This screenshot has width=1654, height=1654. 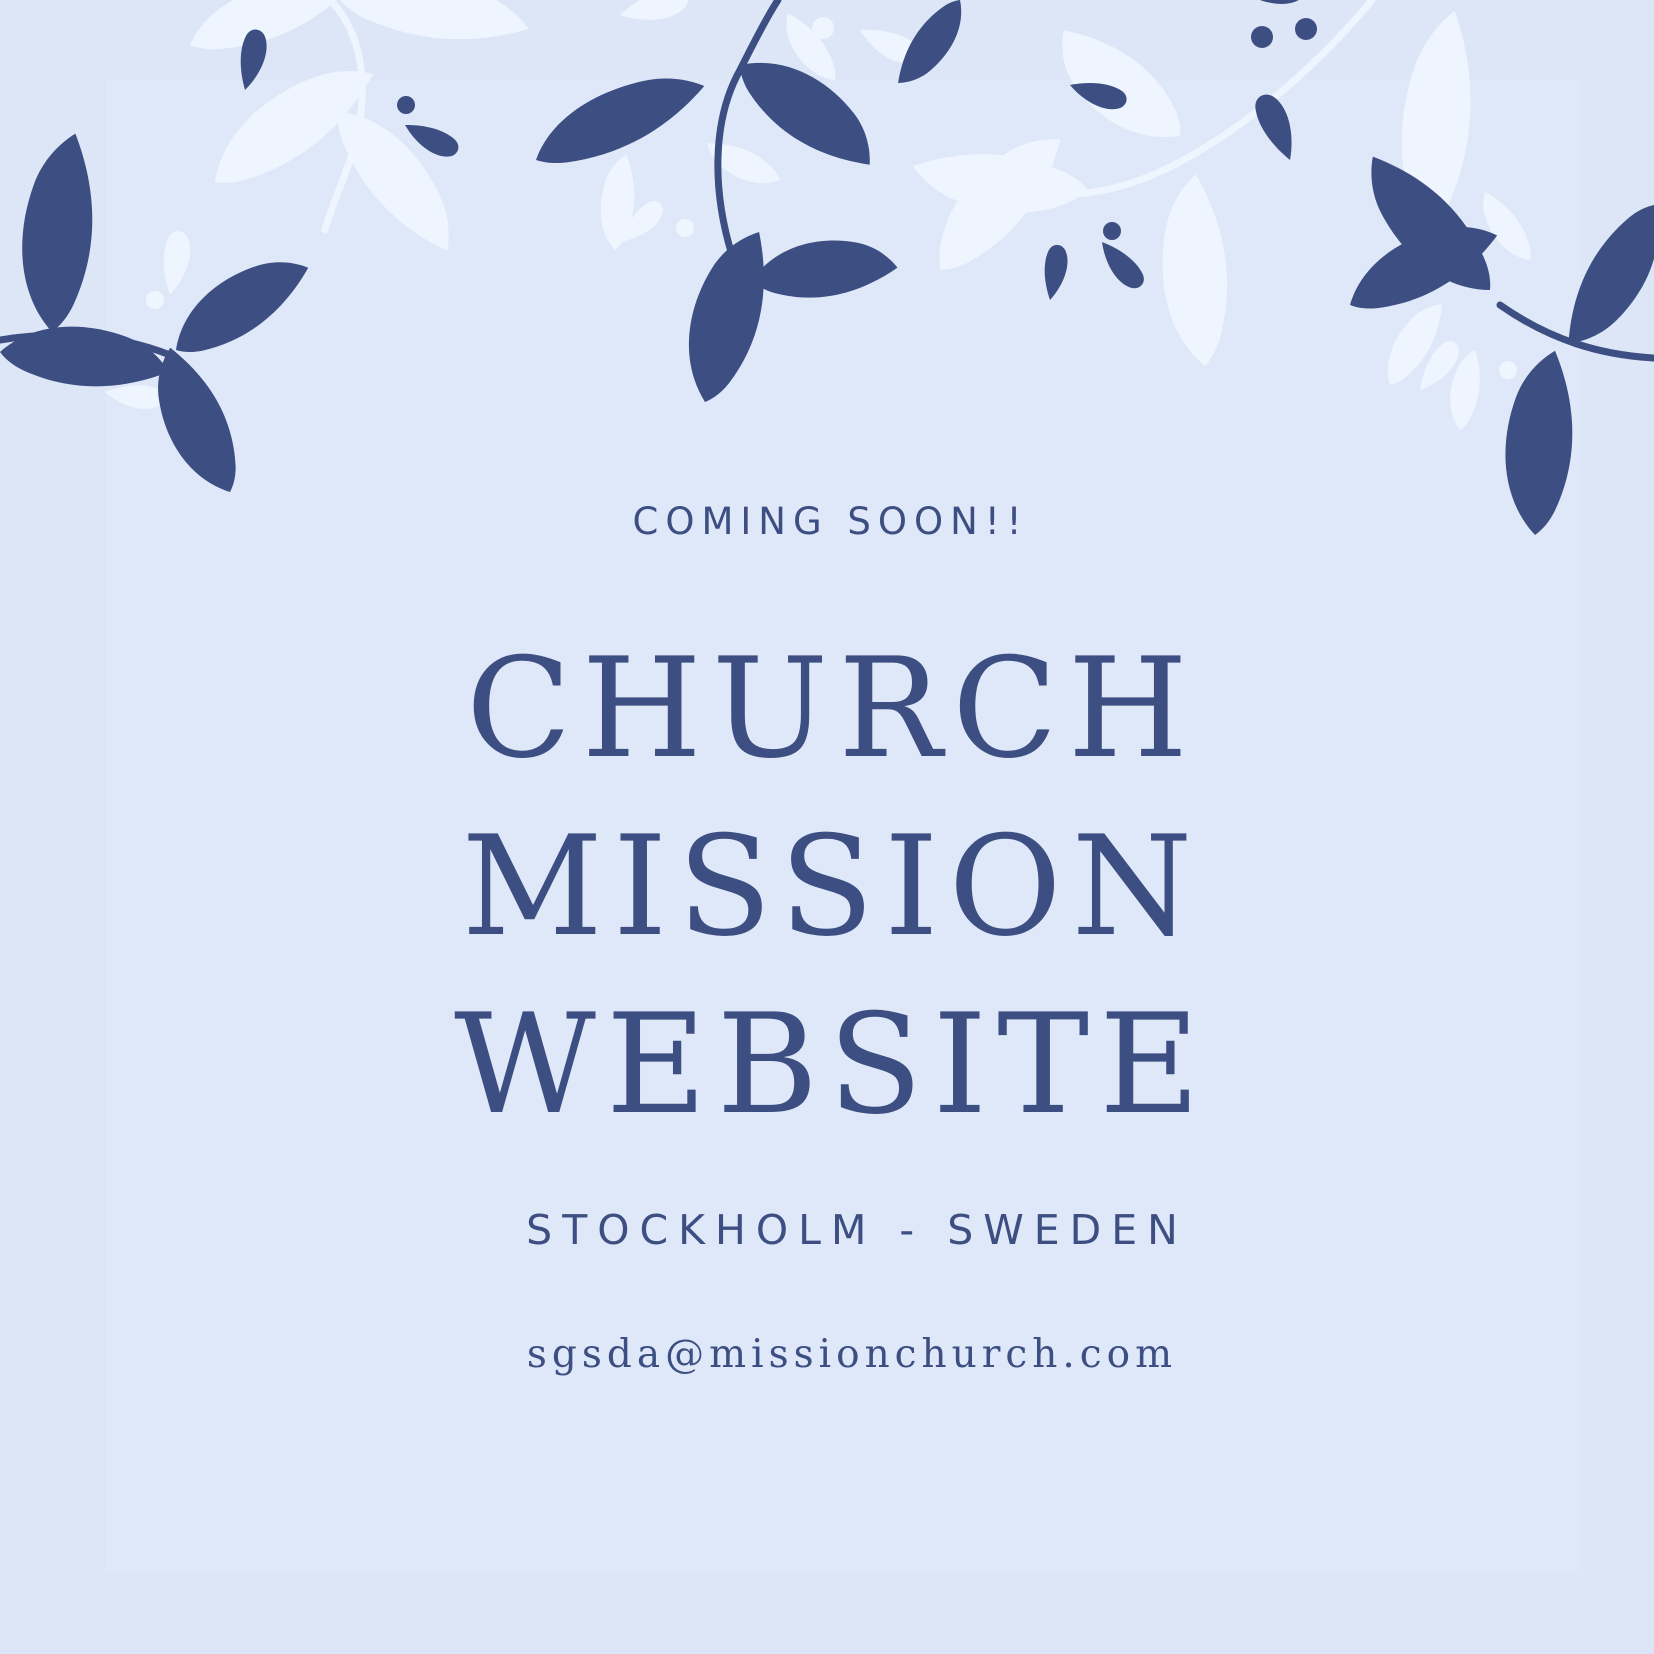 I want to click on email-address: sgsda@missionchurch.com, so click(x=852, y=1354).